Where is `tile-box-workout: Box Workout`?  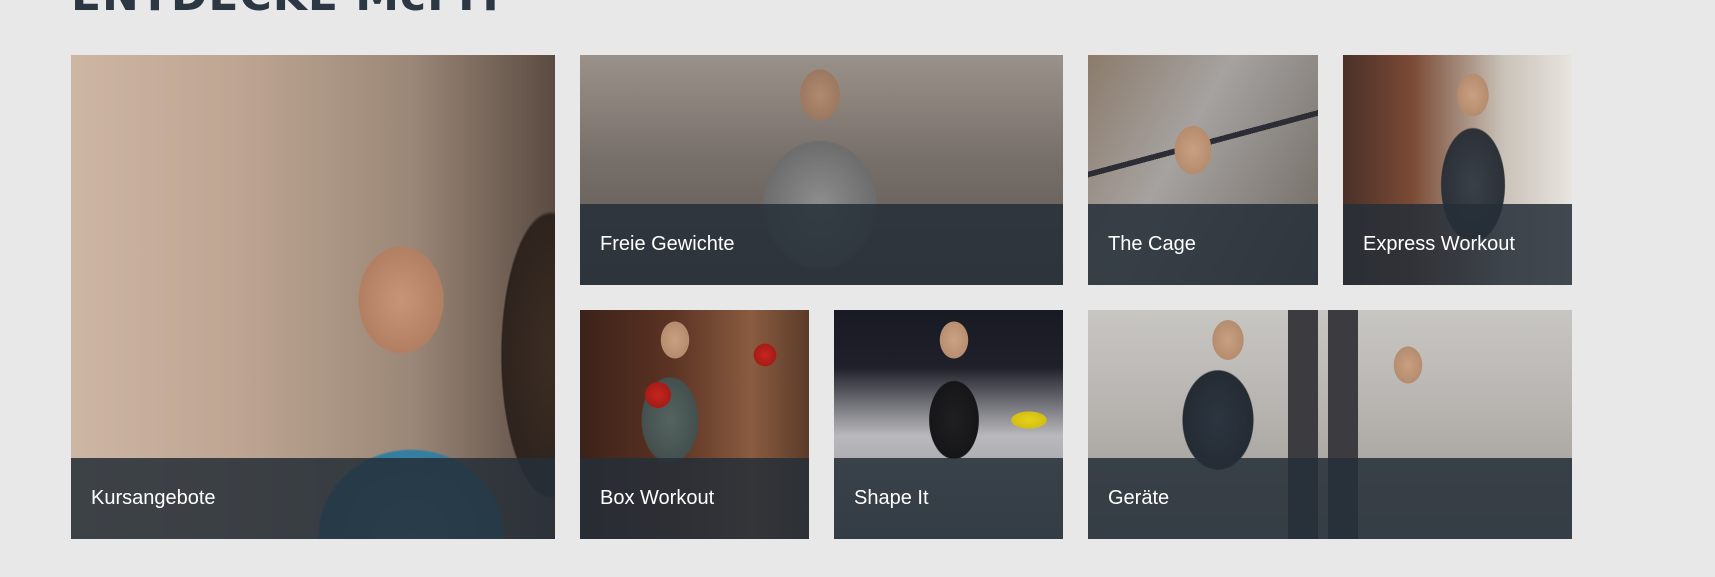 tile-box-workout: Box Workout is located at coordinates (694, 424).